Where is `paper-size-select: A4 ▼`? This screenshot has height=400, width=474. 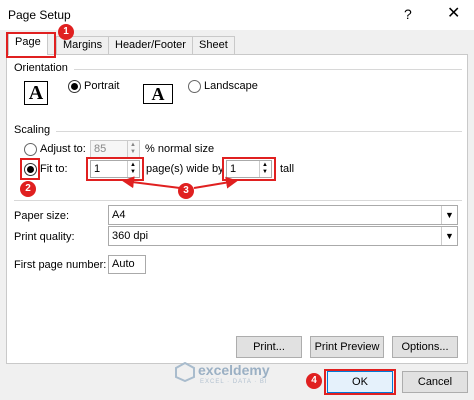 paper-size-select: A4 ▼ is located at coordinates (283, 215).